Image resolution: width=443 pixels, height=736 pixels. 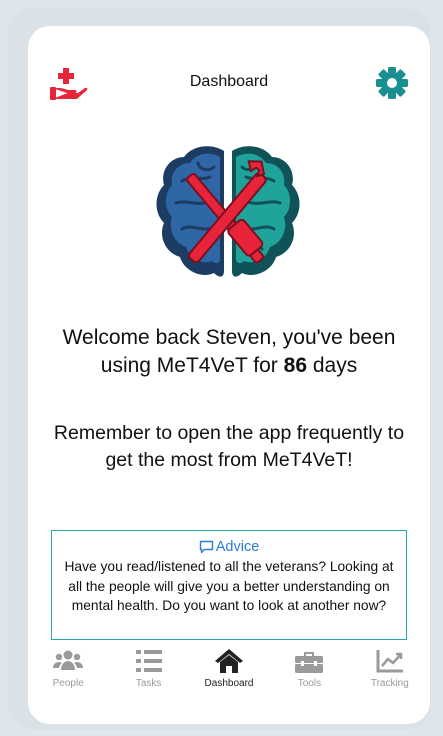 What do you see at coordinates (309, 683) in the screenshot?
I see `tab-tools-label: Tools` at bounding box center [309, 683].